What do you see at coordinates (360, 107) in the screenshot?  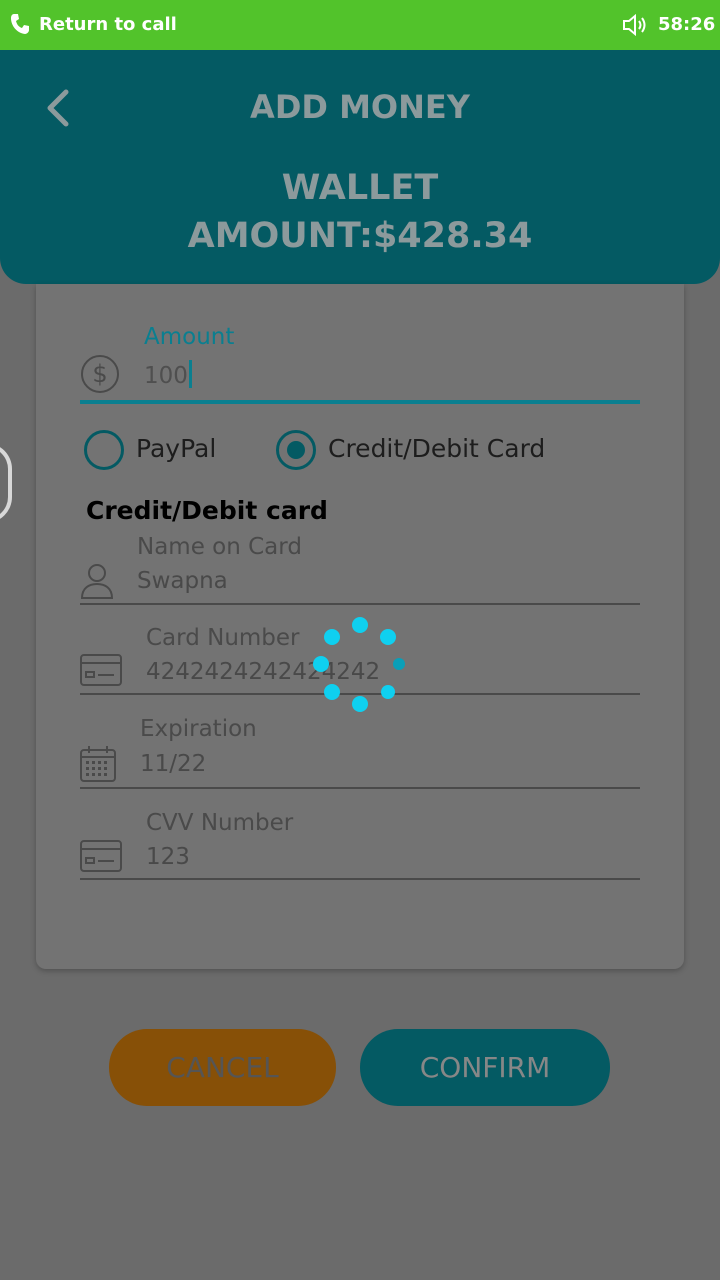 I see `page-title: ADD MONEY` at bounding box center [360, 107].